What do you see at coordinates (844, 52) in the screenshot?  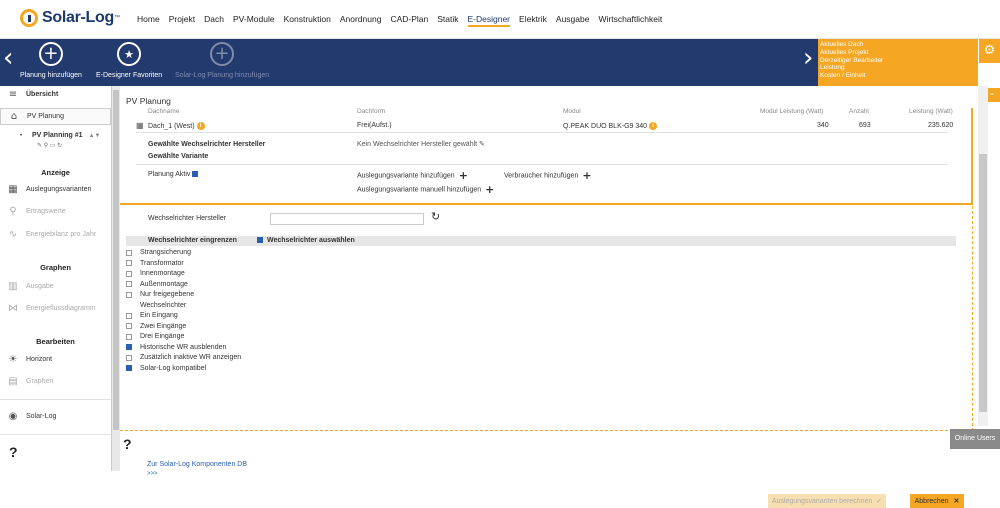 I see `info-current-project: Aktuelles Projekt` at bounding box center [844, 52].